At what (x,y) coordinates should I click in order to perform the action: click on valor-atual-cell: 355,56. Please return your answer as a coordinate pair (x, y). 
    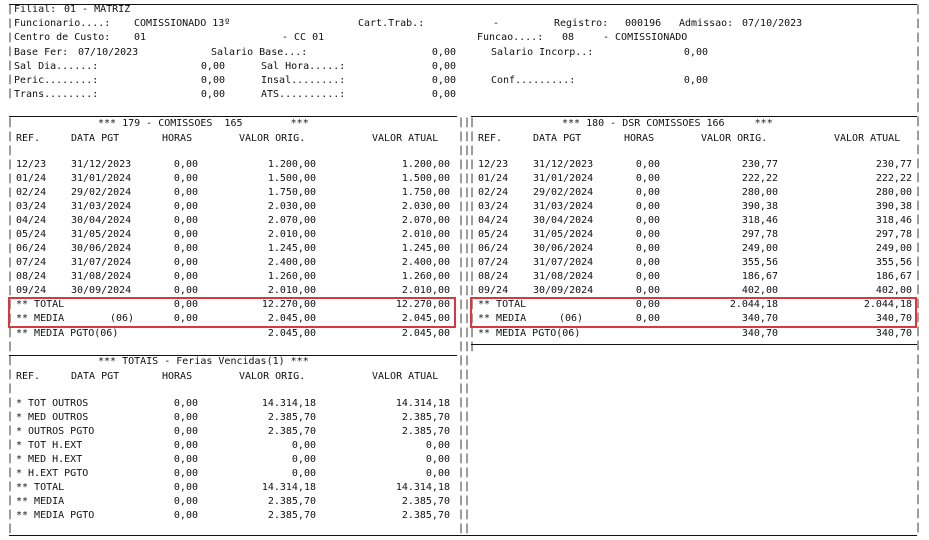
    Looking at the image, I should click on (893, 262).